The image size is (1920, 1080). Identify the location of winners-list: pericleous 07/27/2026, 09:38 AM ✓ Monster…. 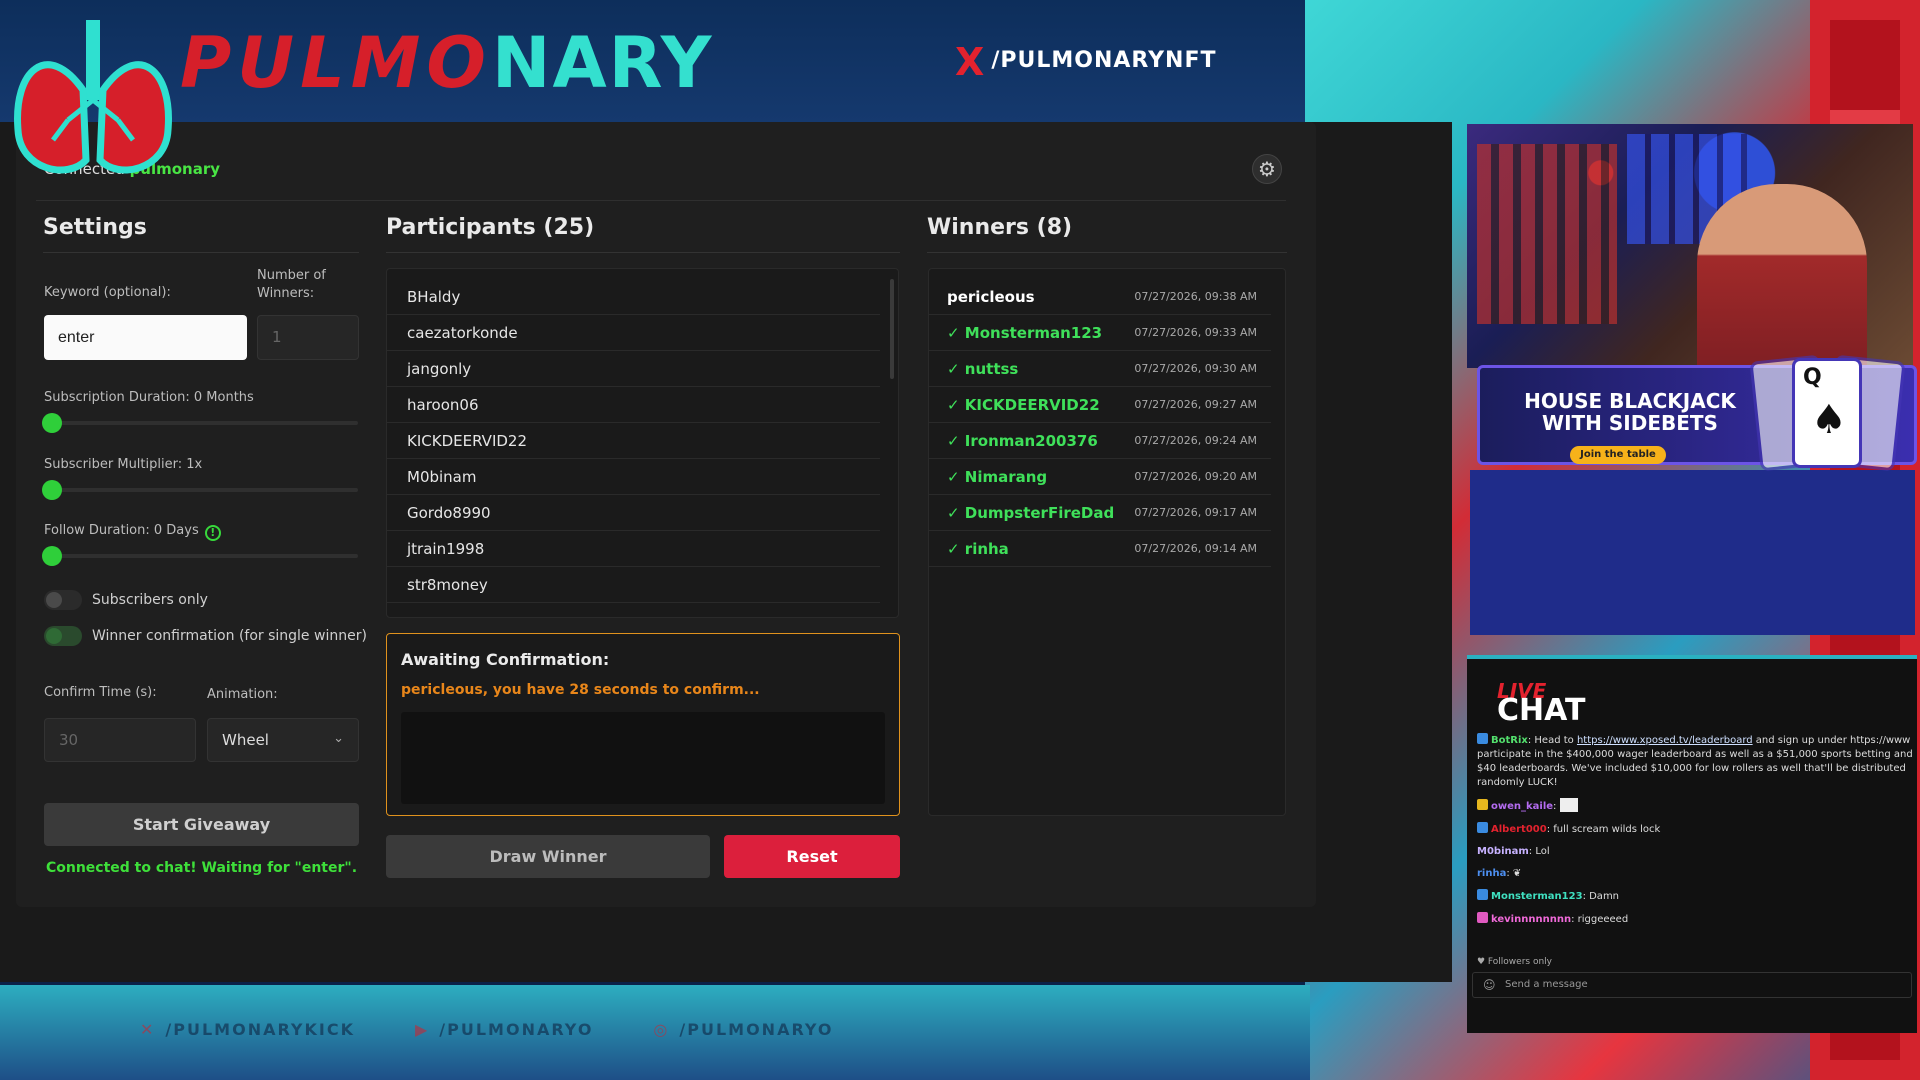
(1107, 542).